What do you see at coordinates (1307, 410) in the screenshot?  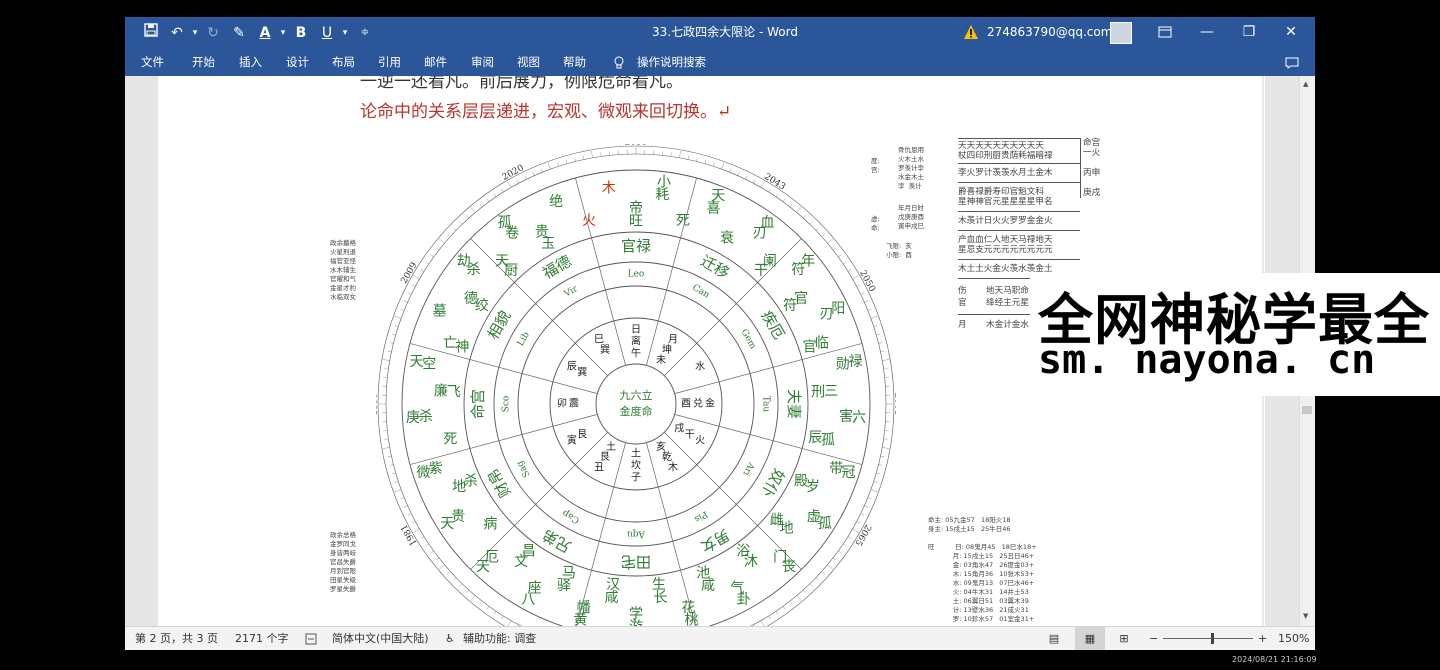 I see `scrollbar-thumb` at bounding box center [1307, 410].